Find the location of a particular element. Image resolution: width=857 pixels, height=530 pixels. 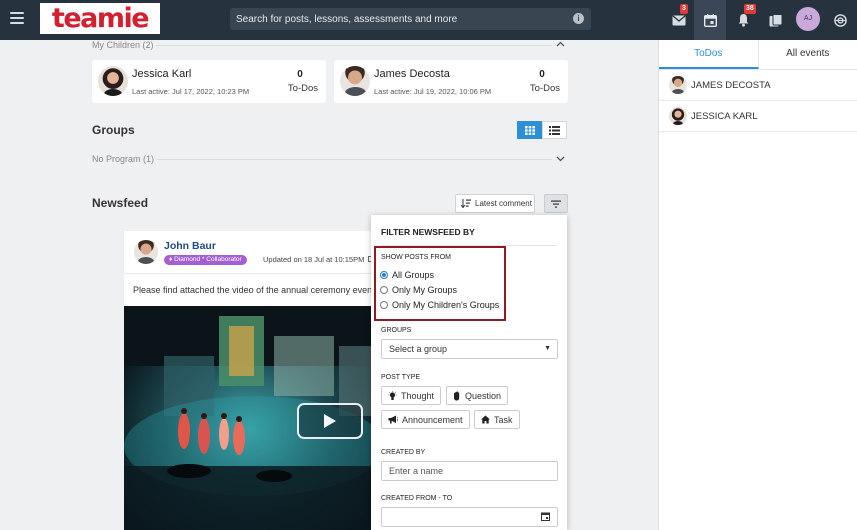

filter-title: FILTER NEWSFEED BY is located at coordinates (428, 232).